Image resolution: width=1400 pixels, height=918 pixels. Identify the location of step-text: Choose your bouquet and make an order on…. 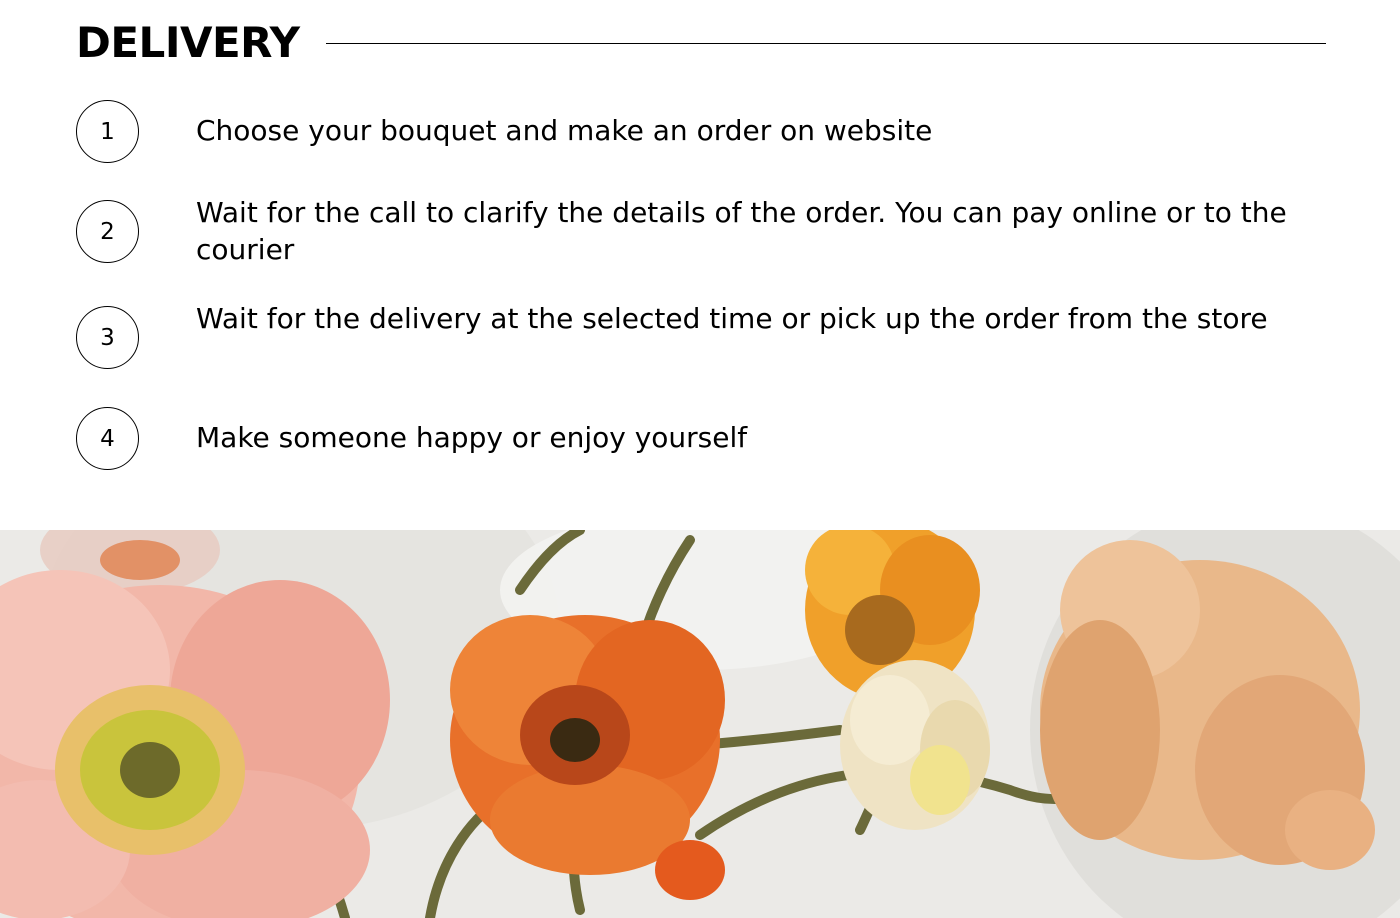
(564, 130).